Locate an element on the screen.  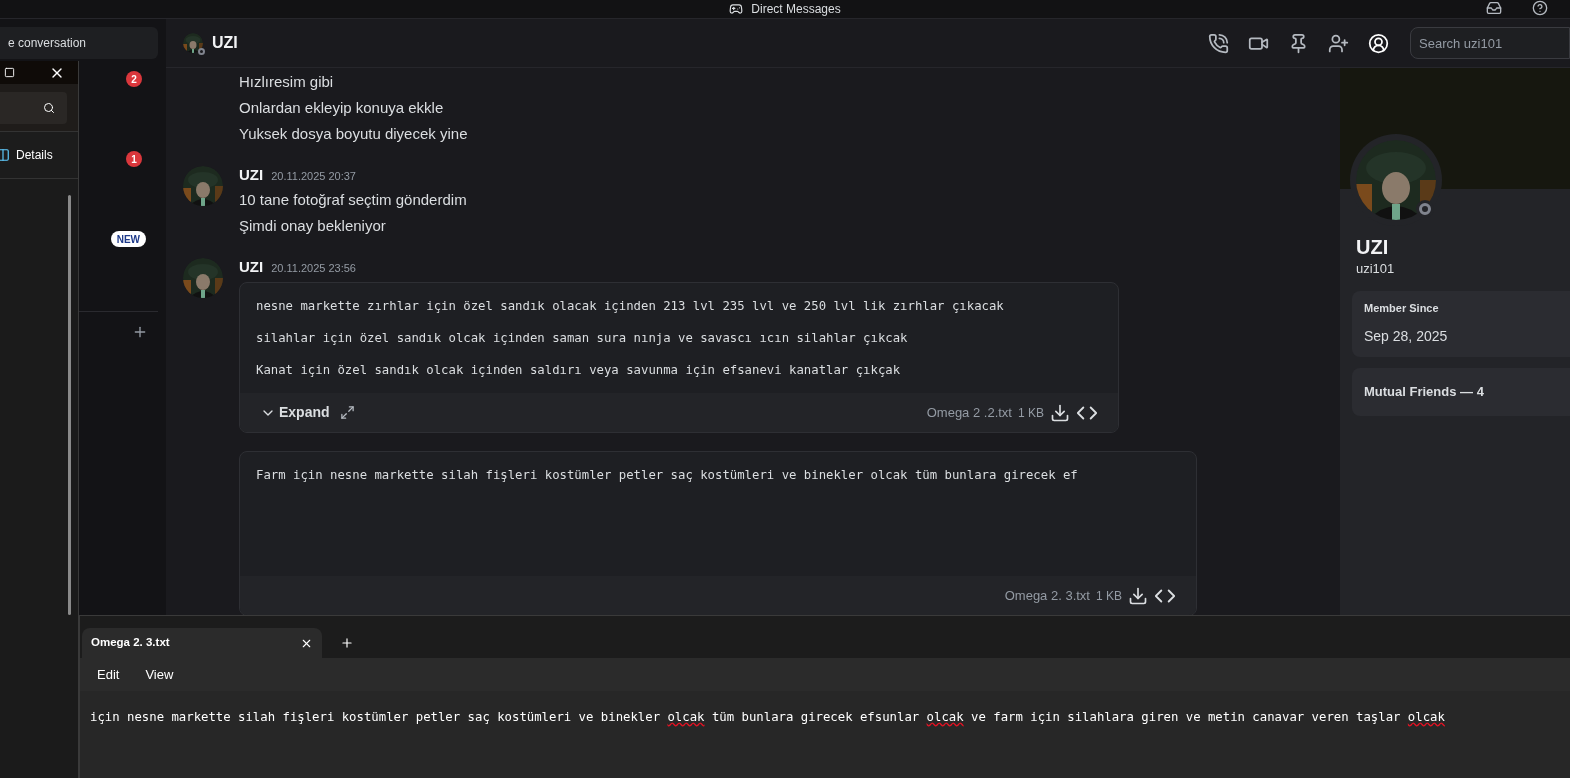
mutual-friends-button: Mutual Friends — 4 is located at coordinates (1461, 391).